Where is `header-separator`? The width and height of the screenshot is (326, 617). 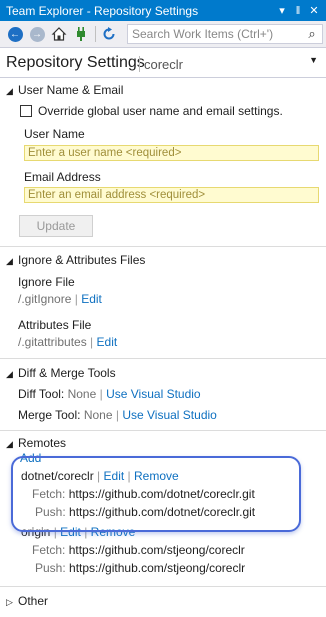 header-separator is located at coordinates (139, 64).